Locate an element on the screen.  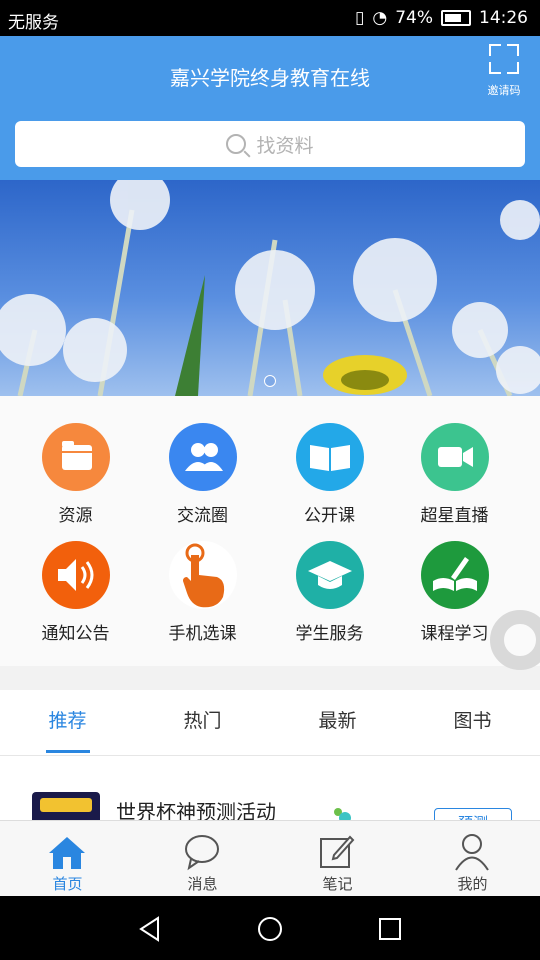
grid-item-course-select: 手机选课 is located at coordinates (202, 592).